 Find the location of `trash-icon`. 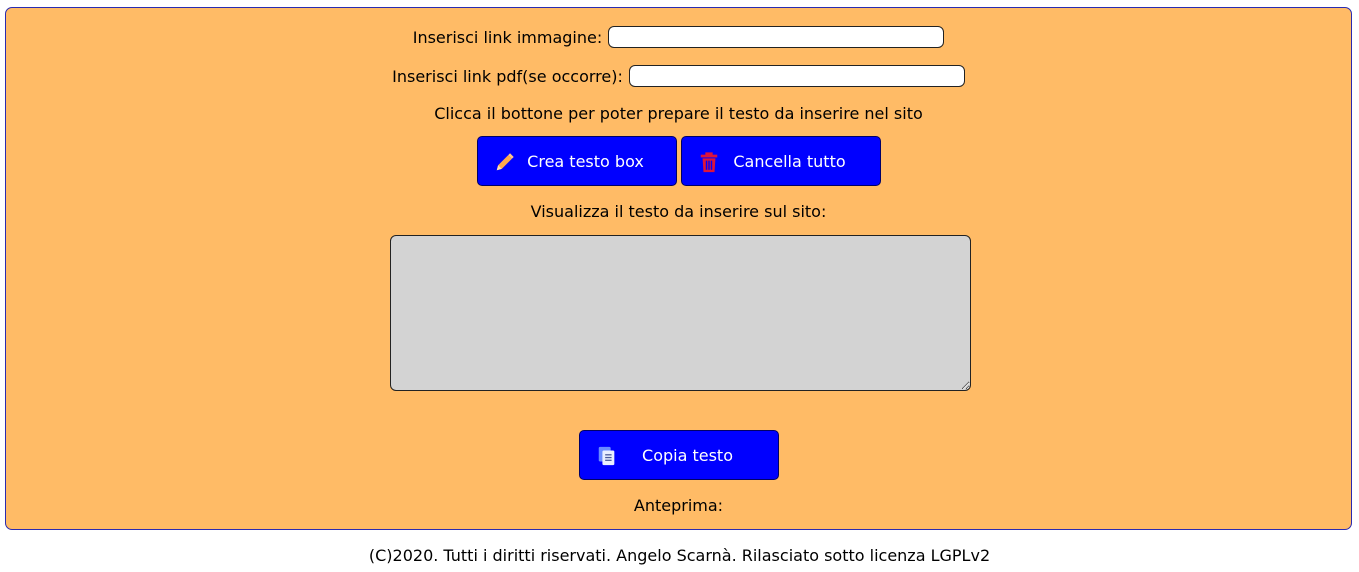

trash-icon is located at coordinates (708, 162).